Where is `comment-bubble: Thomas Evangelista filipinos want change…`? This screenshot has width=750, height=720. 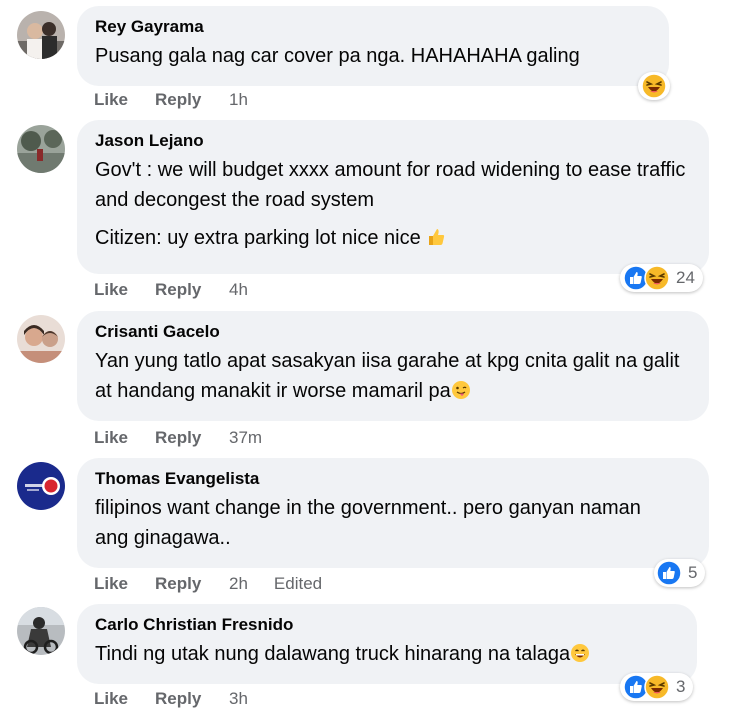
comment-bubble: Thomas Evangelista filipinos want change… is located at coordinates (393, 513).